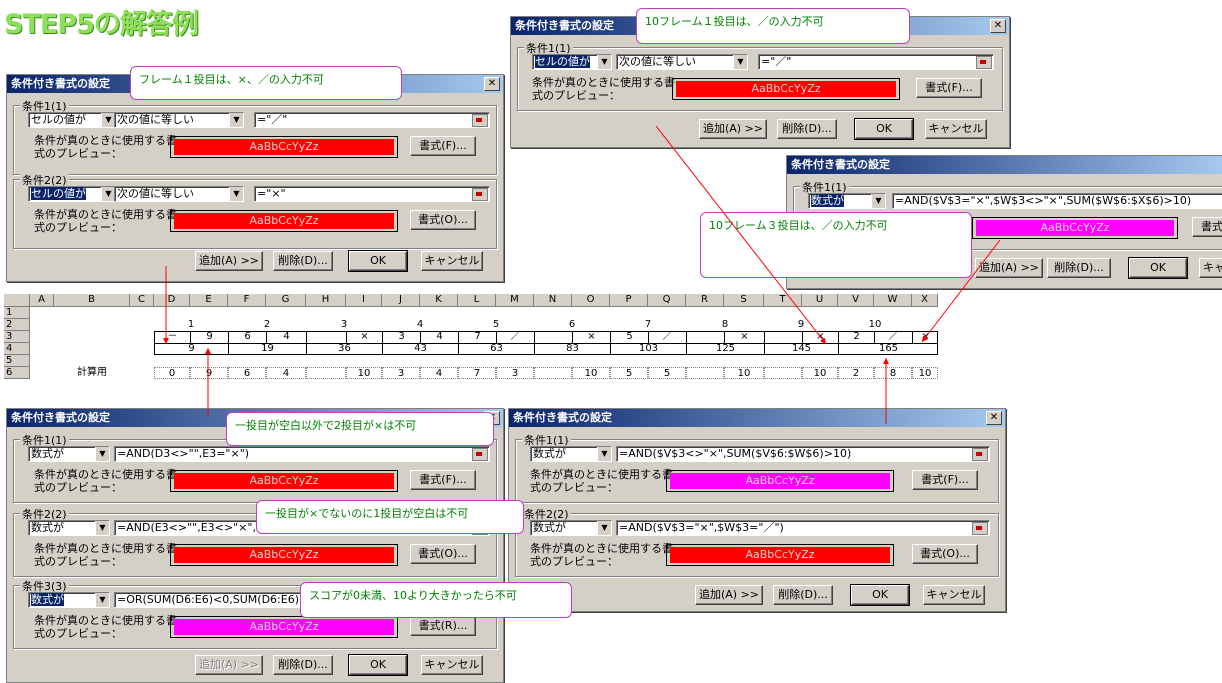 The image size is (1222, 683). I want to click on formula-text: =AND($V$3<>"×",SUM($V$6:$W$6)>10), so click(735, 453).